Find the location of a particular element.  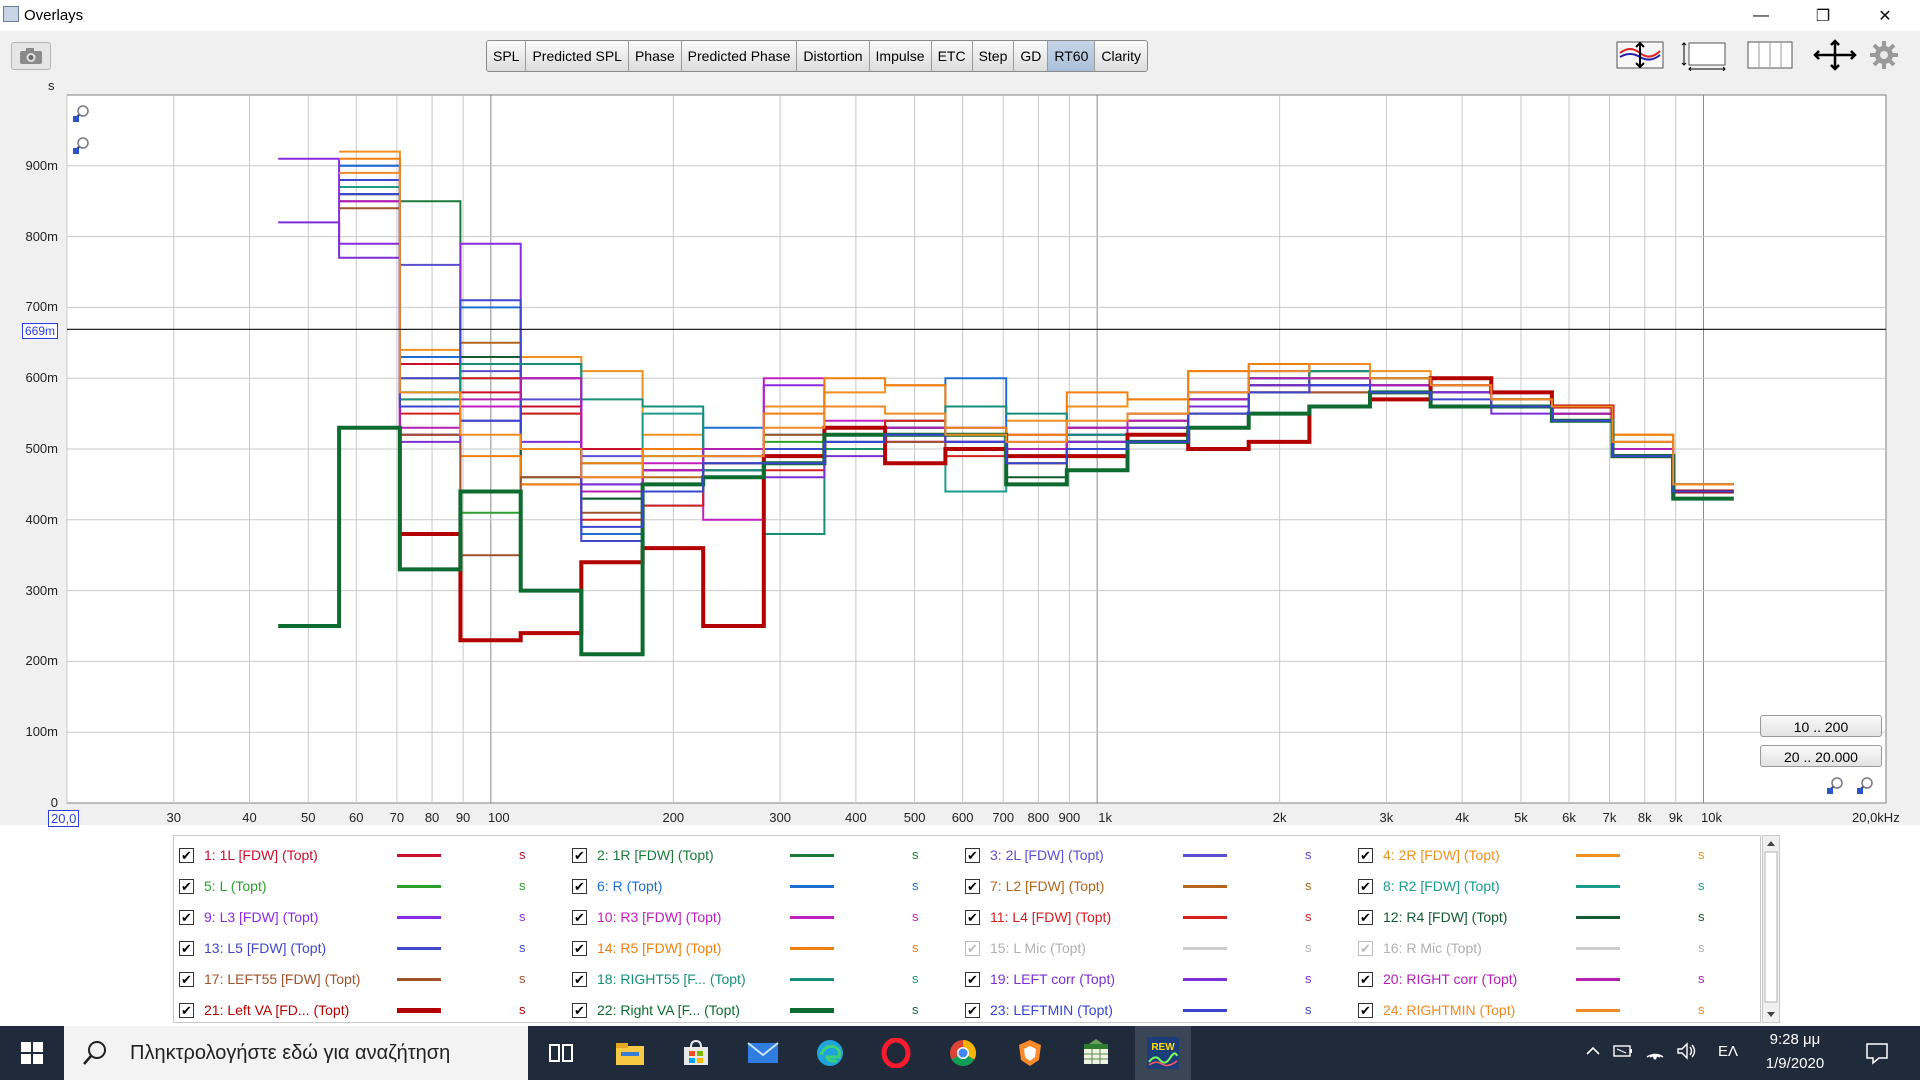

legend-label: 1: 1L [FDW] (Topt) is located at coordinates (261, 855).